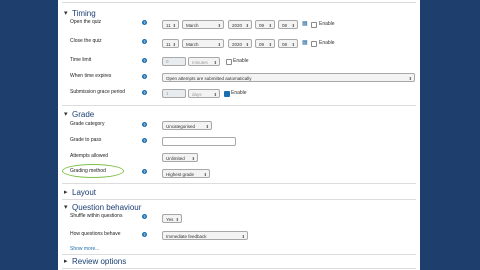 This screenshot has width=480, height=270. Describe the element at coordinates (83, 114) in the screenshot. I see `grade-title: Grade` at that location.